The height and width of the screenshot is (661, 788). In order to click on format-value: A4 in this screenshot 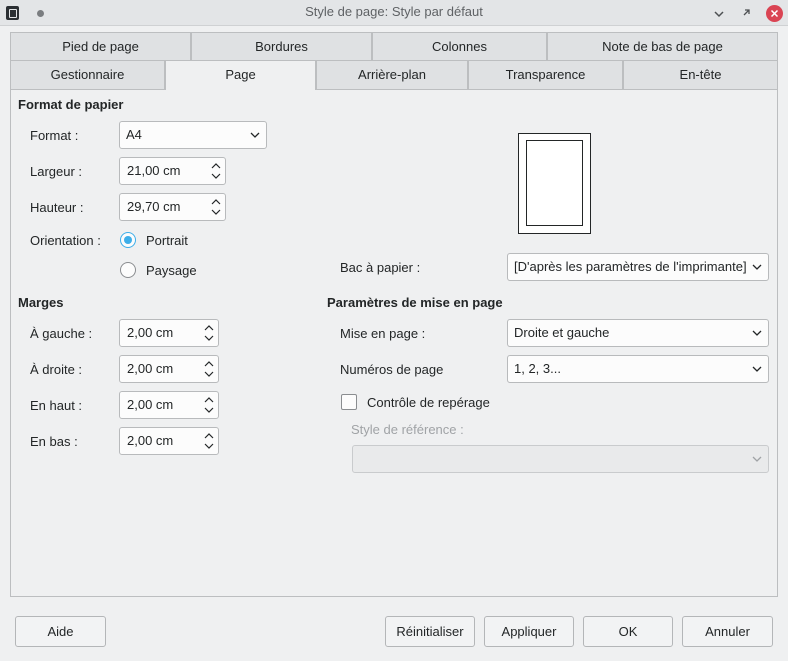, I will do `click(134, 134)`.